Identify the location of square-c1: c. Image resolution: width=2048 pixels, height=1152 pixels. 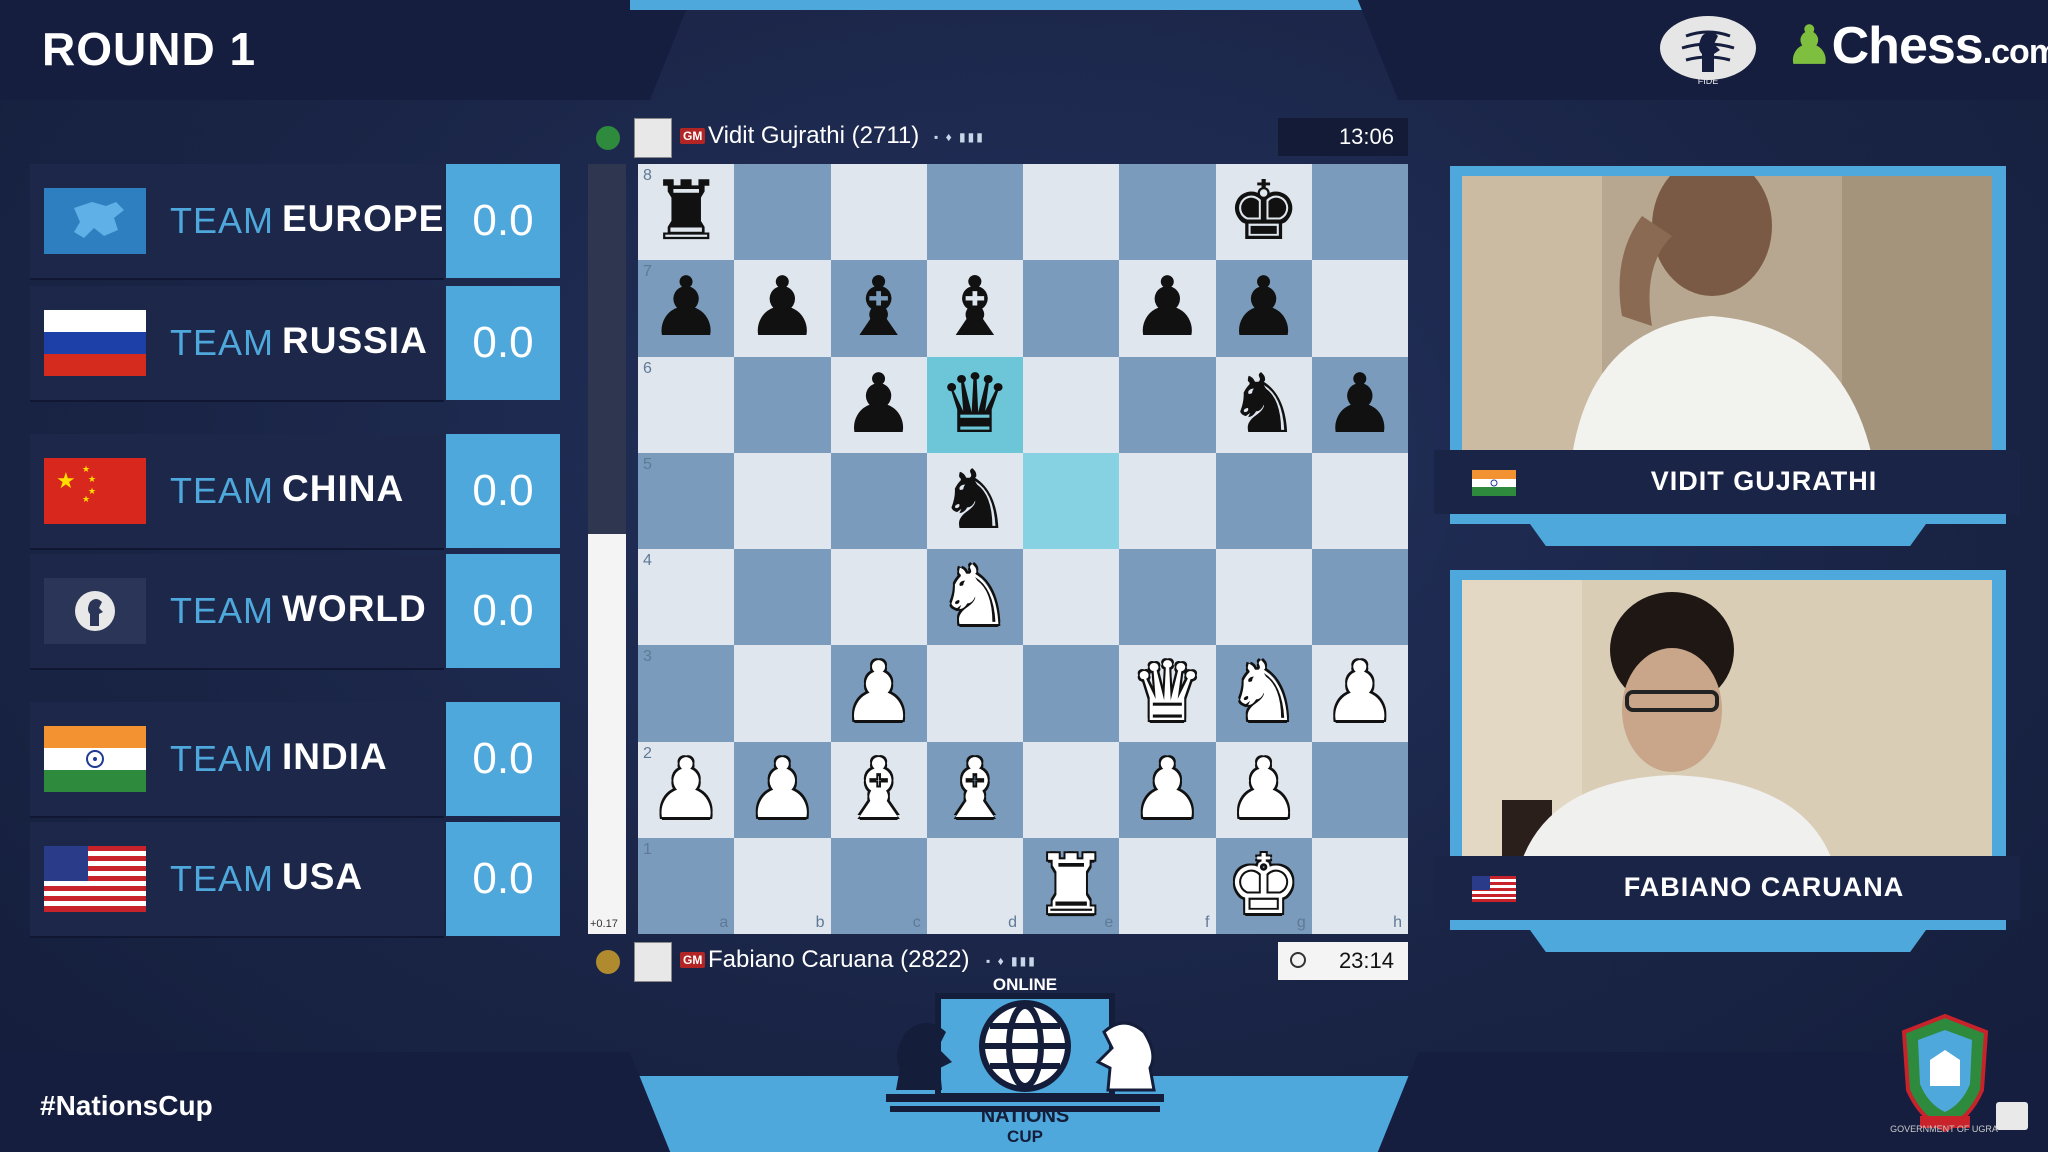
(878, 885).